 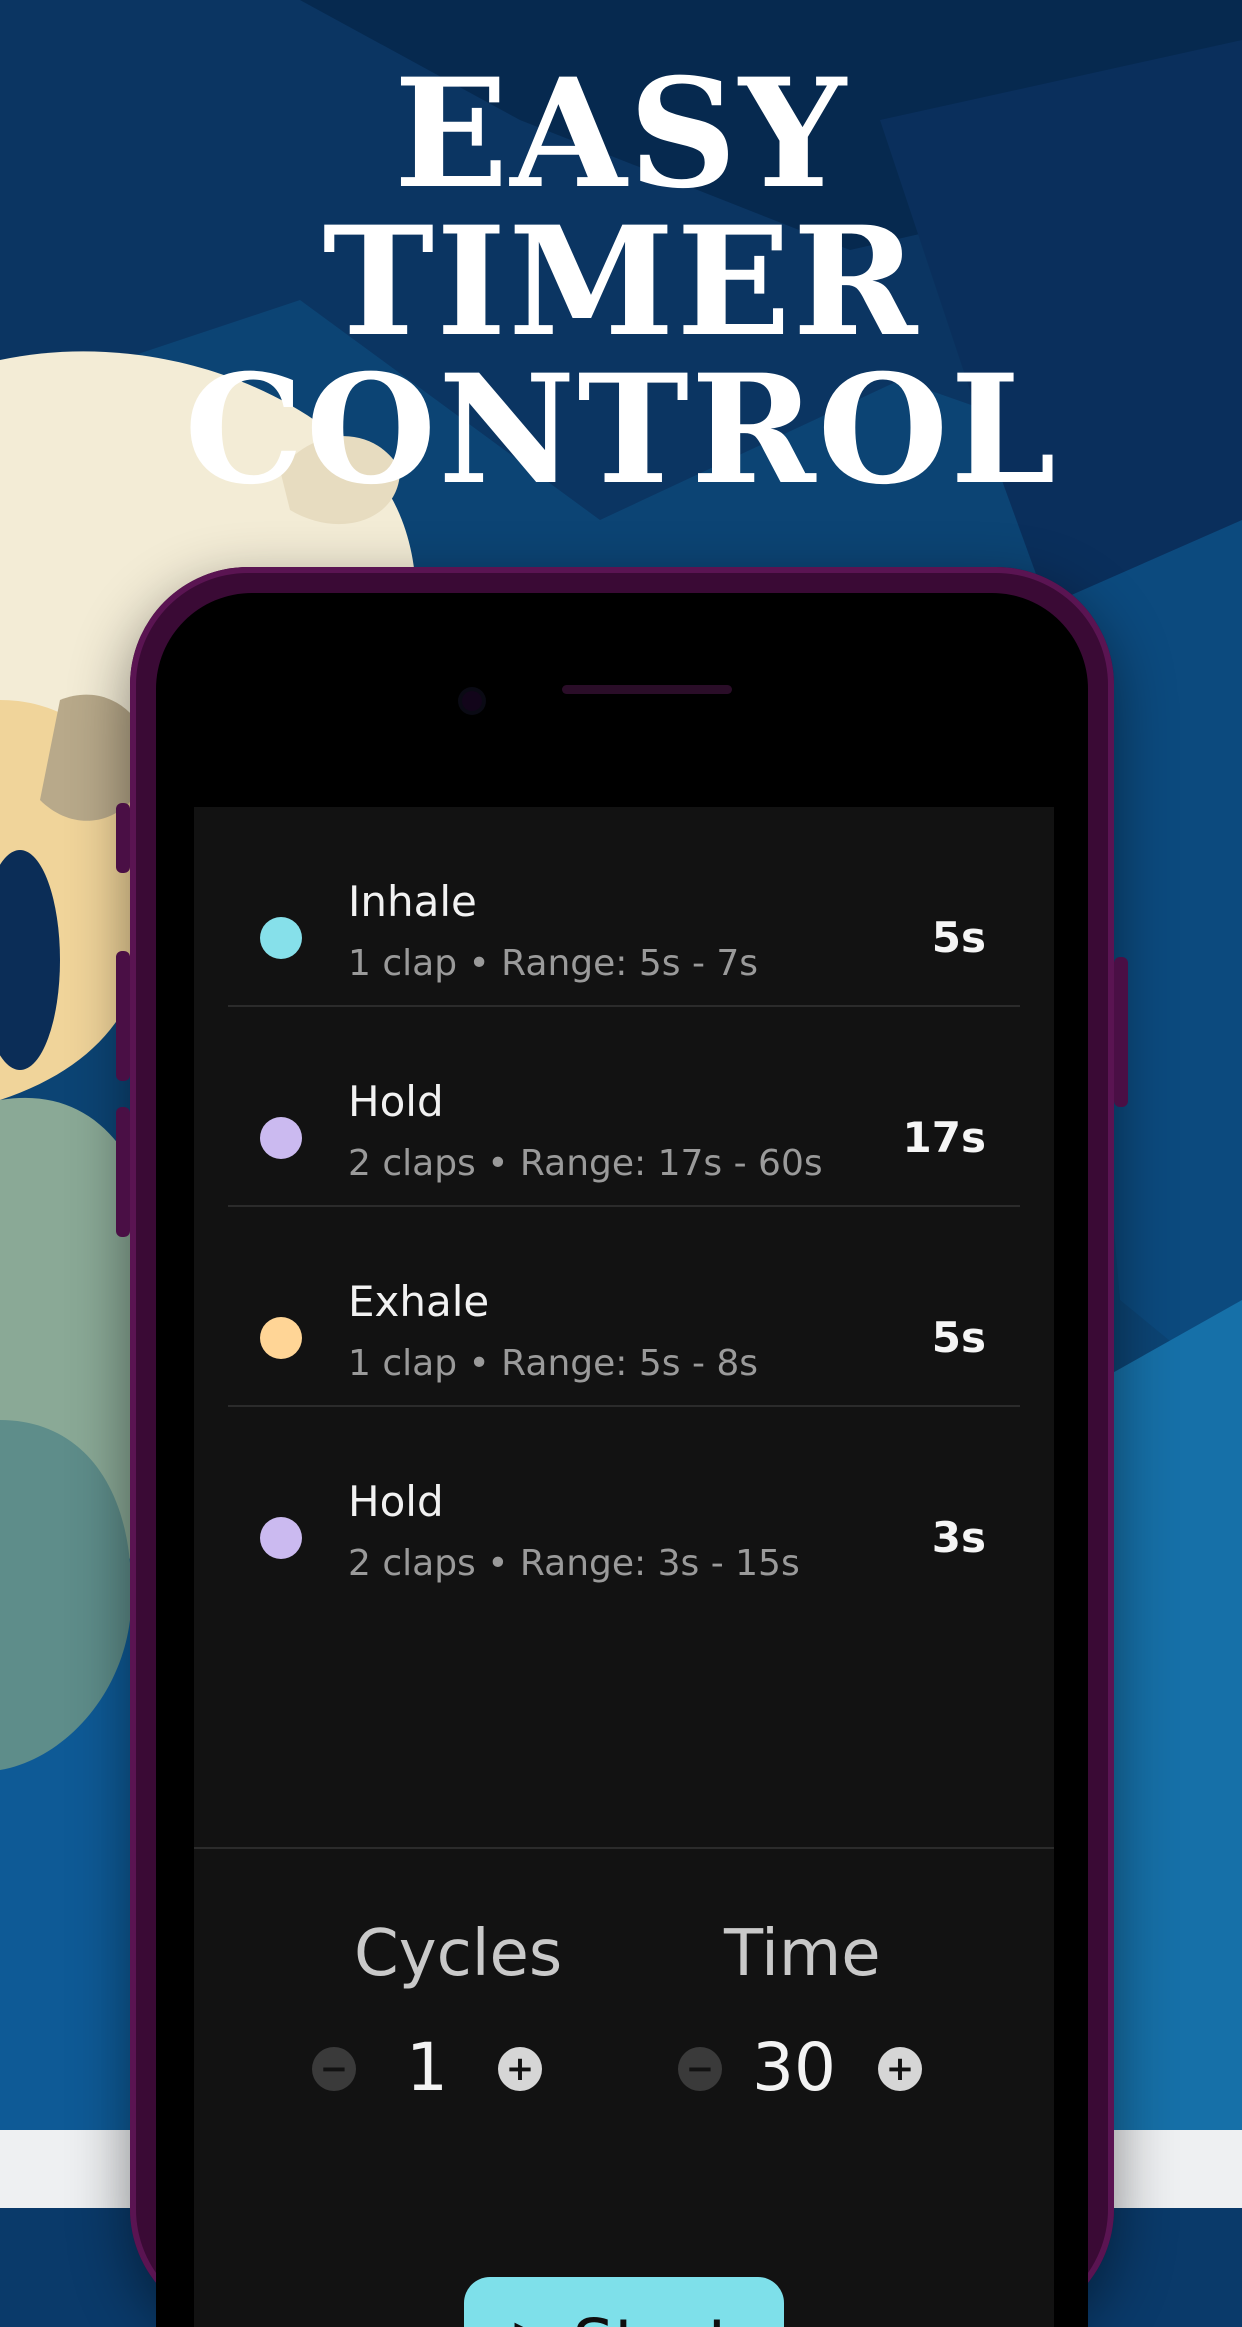 I want to click on cycles-increment-button: +, so click(x=520, y=2069).